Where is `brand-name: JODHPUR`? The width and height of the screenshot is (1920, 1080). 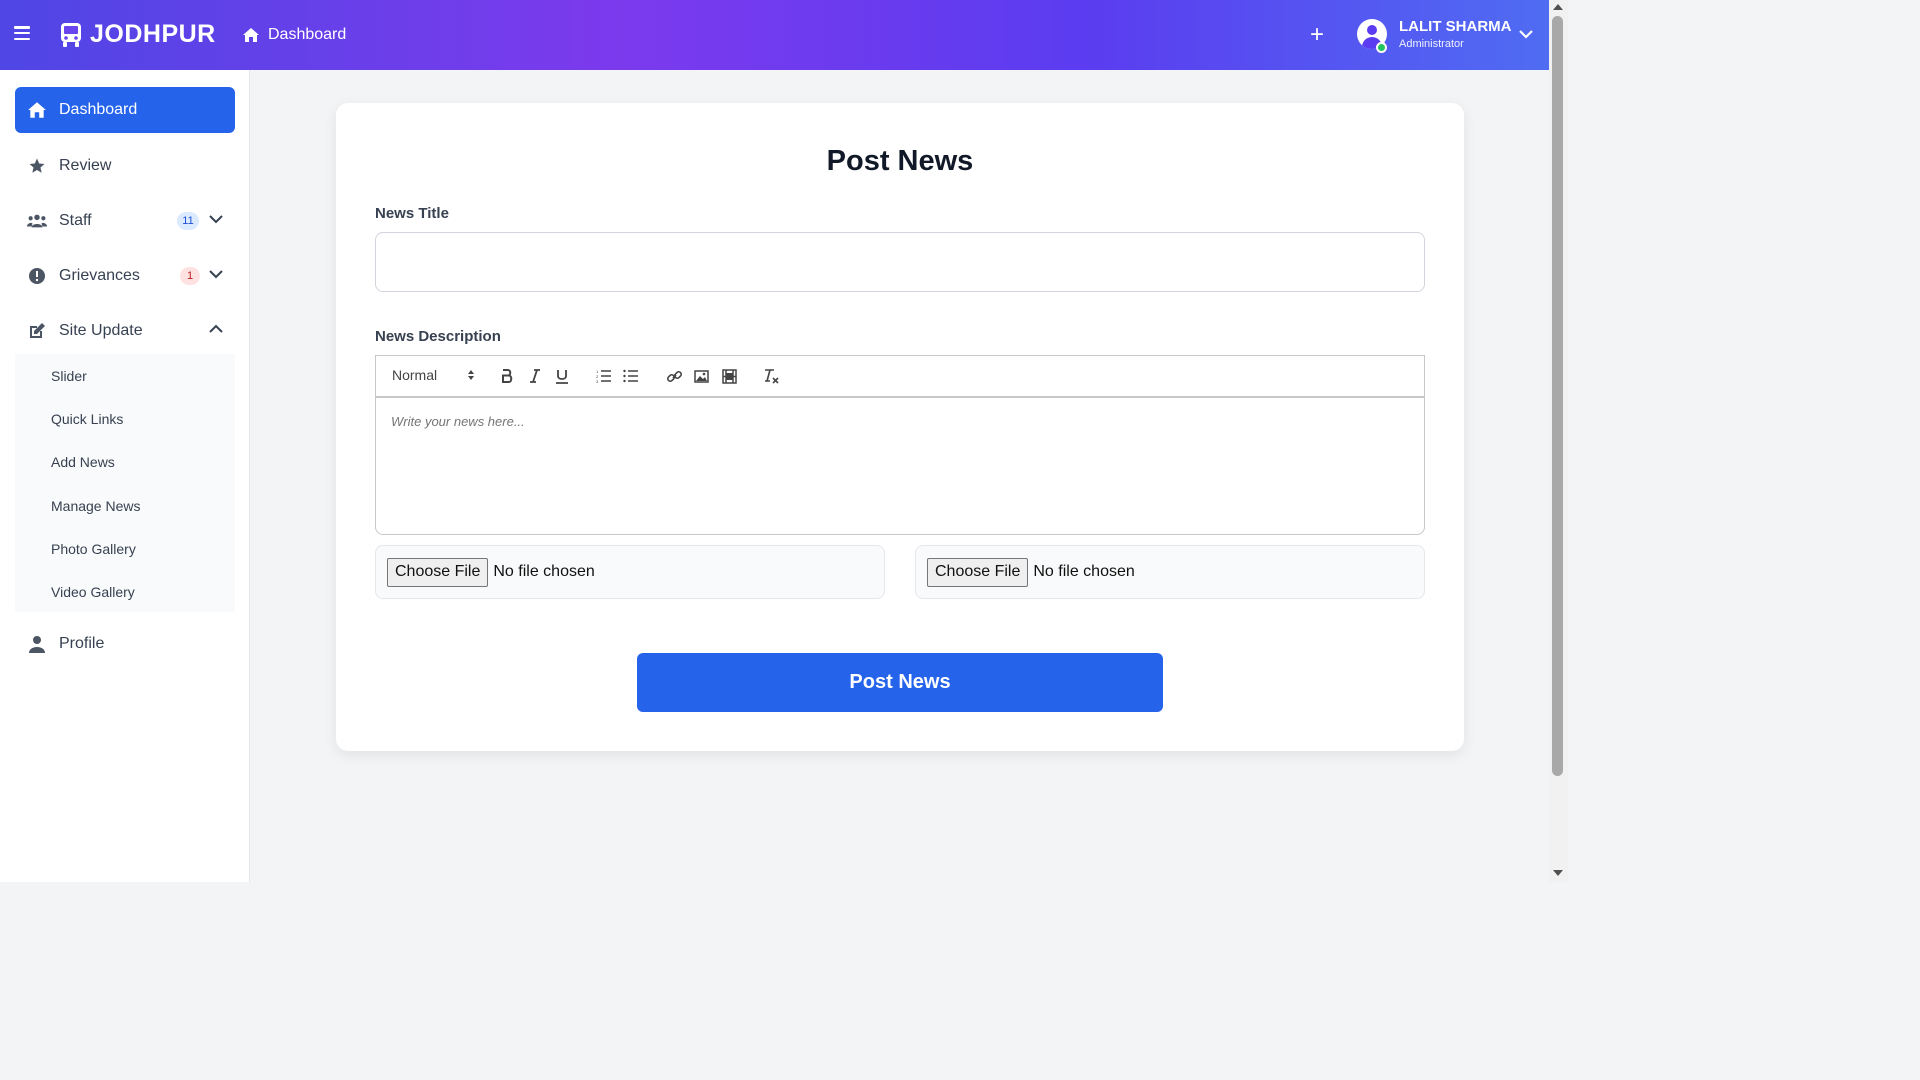
brand-name: JODHPUR is located at coordinates (153, 34).